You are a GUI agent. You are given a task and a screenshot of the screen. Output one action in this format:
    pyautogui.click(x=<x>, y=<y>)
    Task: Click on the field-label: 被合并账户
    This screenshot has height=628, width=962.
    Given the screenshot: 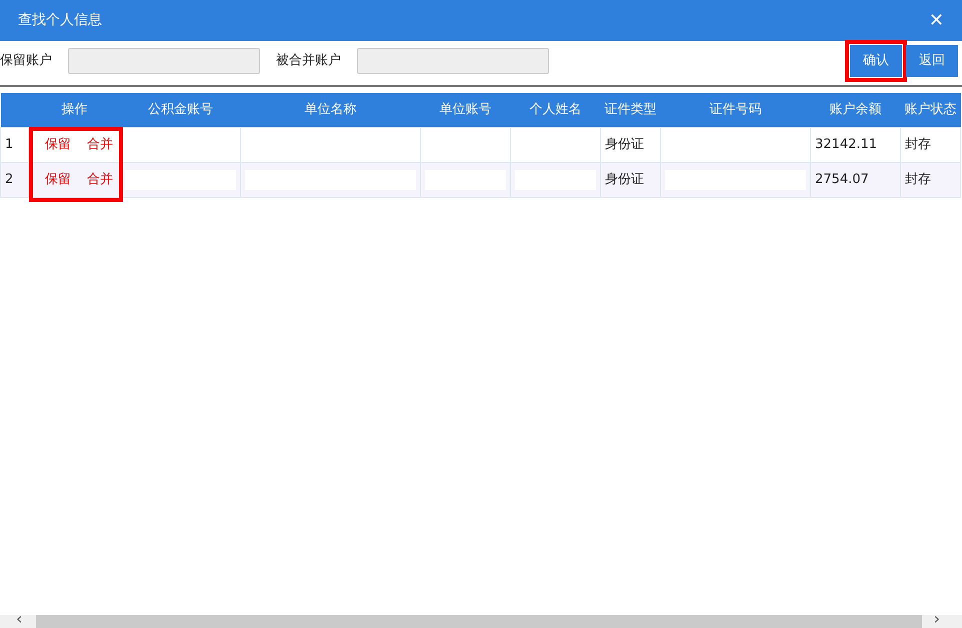 What is the action you would take?
    pyautogui.click(x=308, y=61)
    